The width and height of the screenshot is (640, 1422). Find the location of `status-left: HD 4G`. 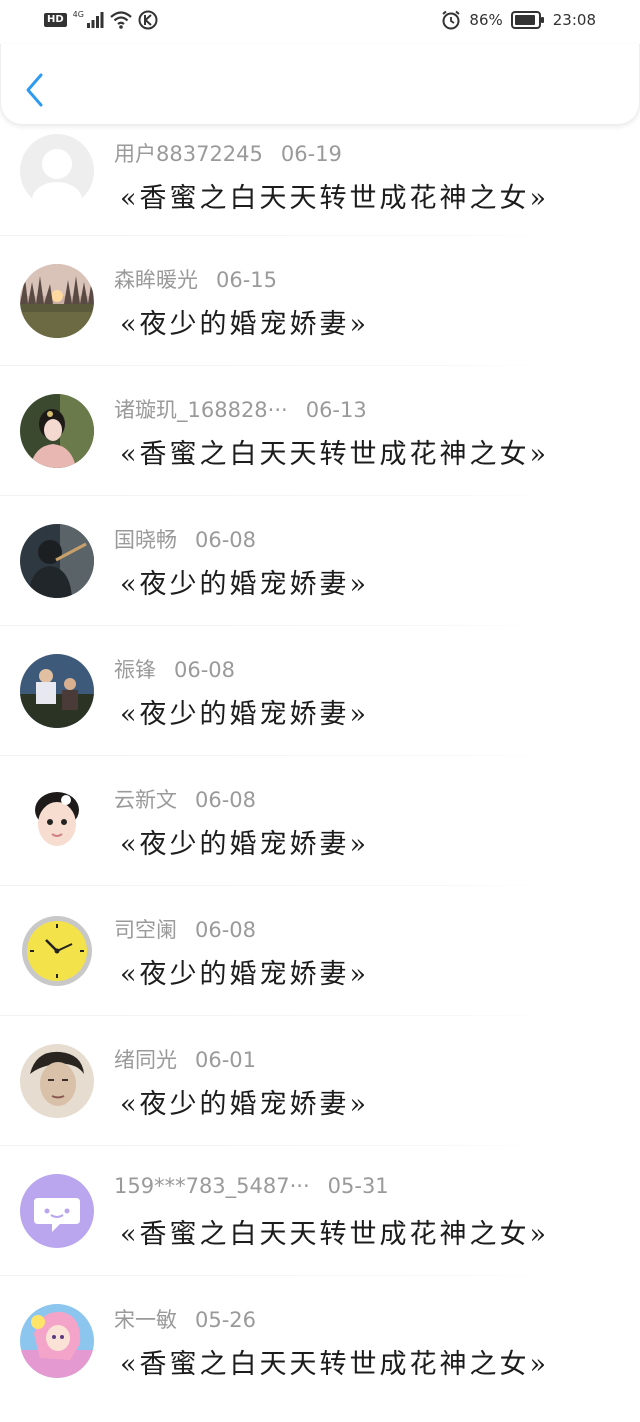

status-left: HD 4G is located at coordinates (101, 20).